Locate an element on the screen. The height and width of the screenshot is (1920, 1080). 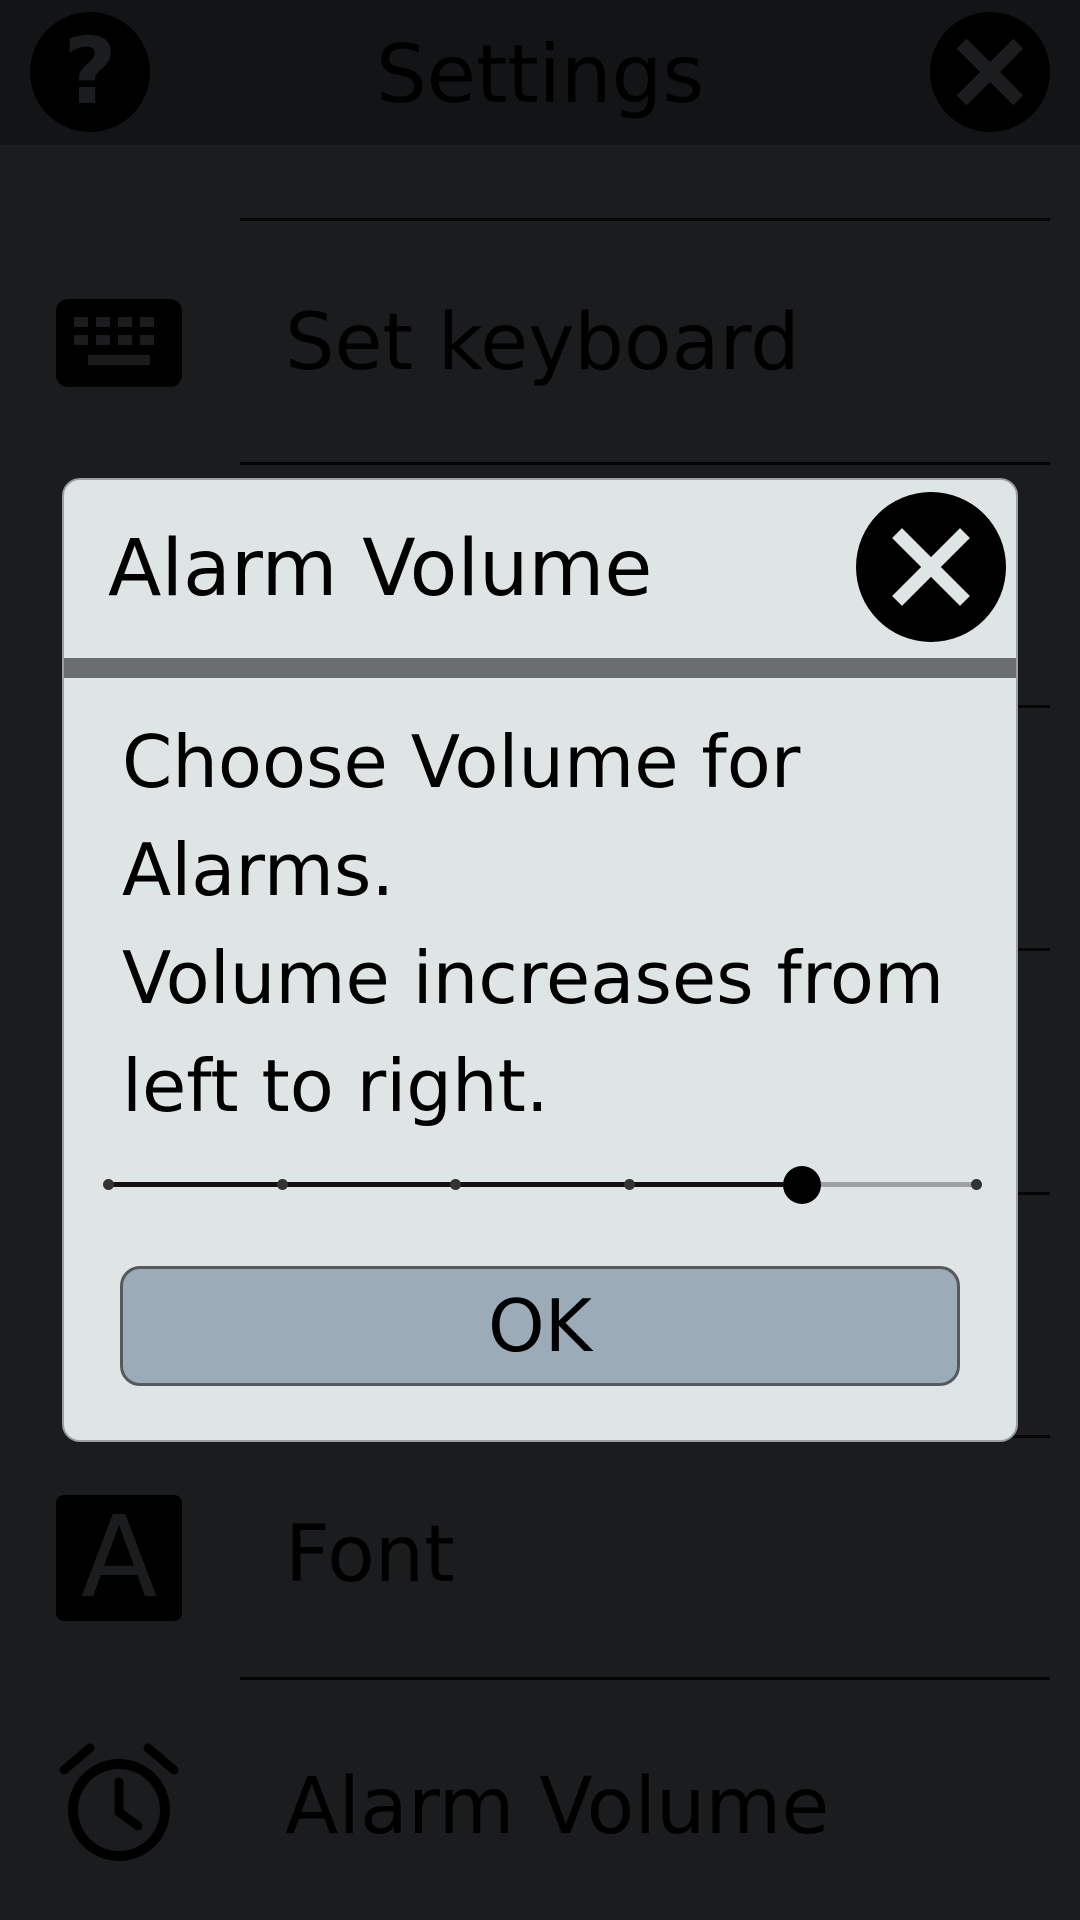
settings-item-font: A Font is located at coordinates (540, 1558).